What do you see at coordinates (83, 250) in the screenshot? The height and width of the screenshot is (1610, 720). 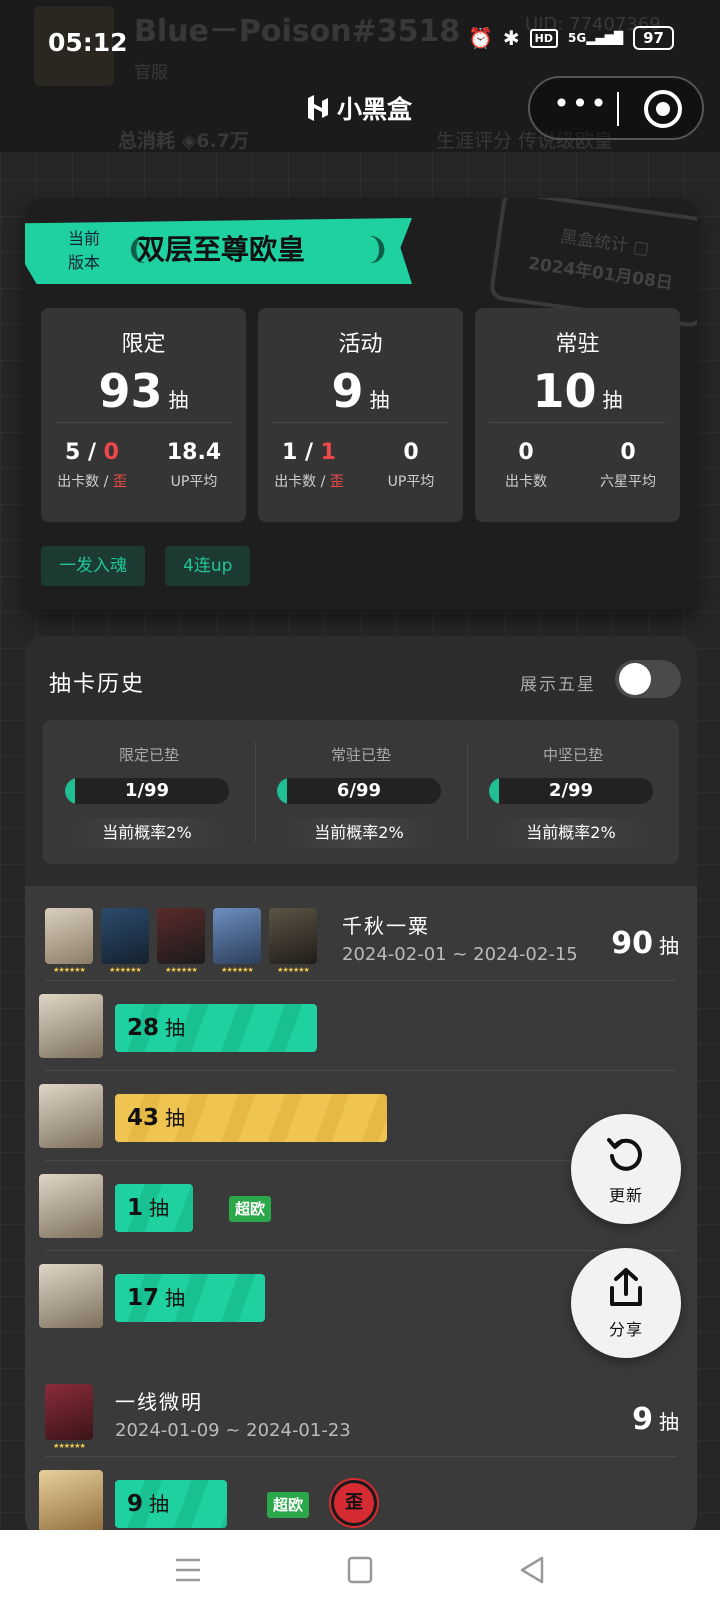 I see `ribbon-version-label: 当前版本` at bounding box center [83, 250].